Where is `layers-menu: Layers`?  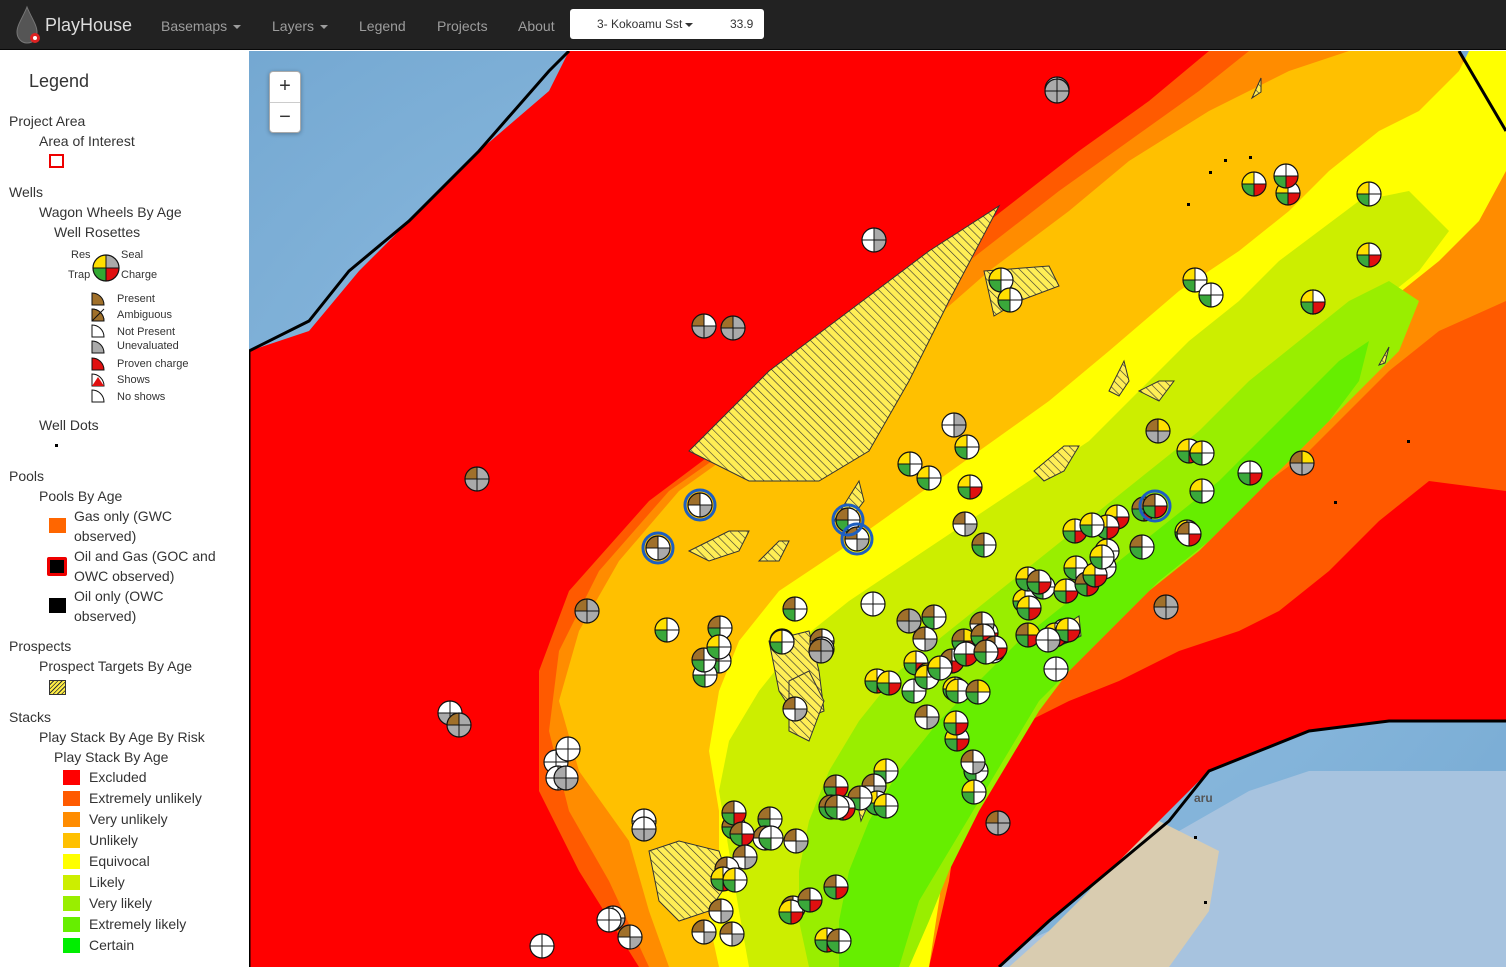
layers-menu: Layers is located at coordinates (300, 25).